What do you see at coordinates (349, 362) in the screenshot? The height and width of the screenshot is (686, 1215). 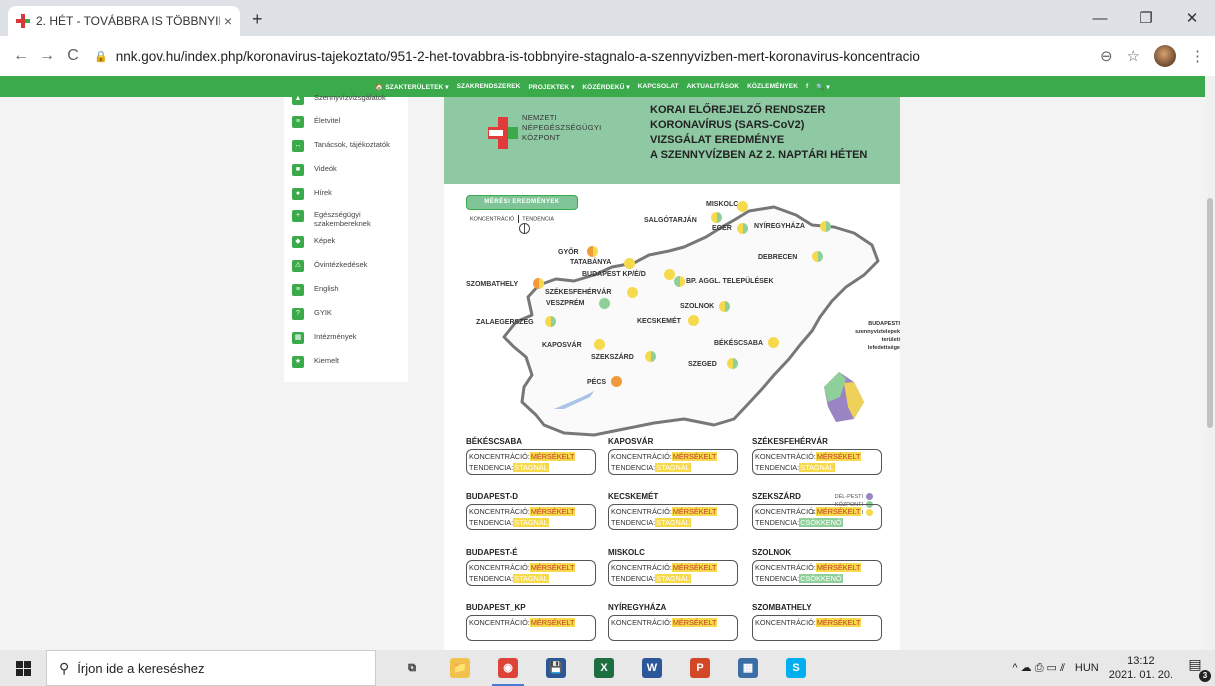 I see `sidebar-item: ★ Kiemelt` at bounding box center [349, 362].